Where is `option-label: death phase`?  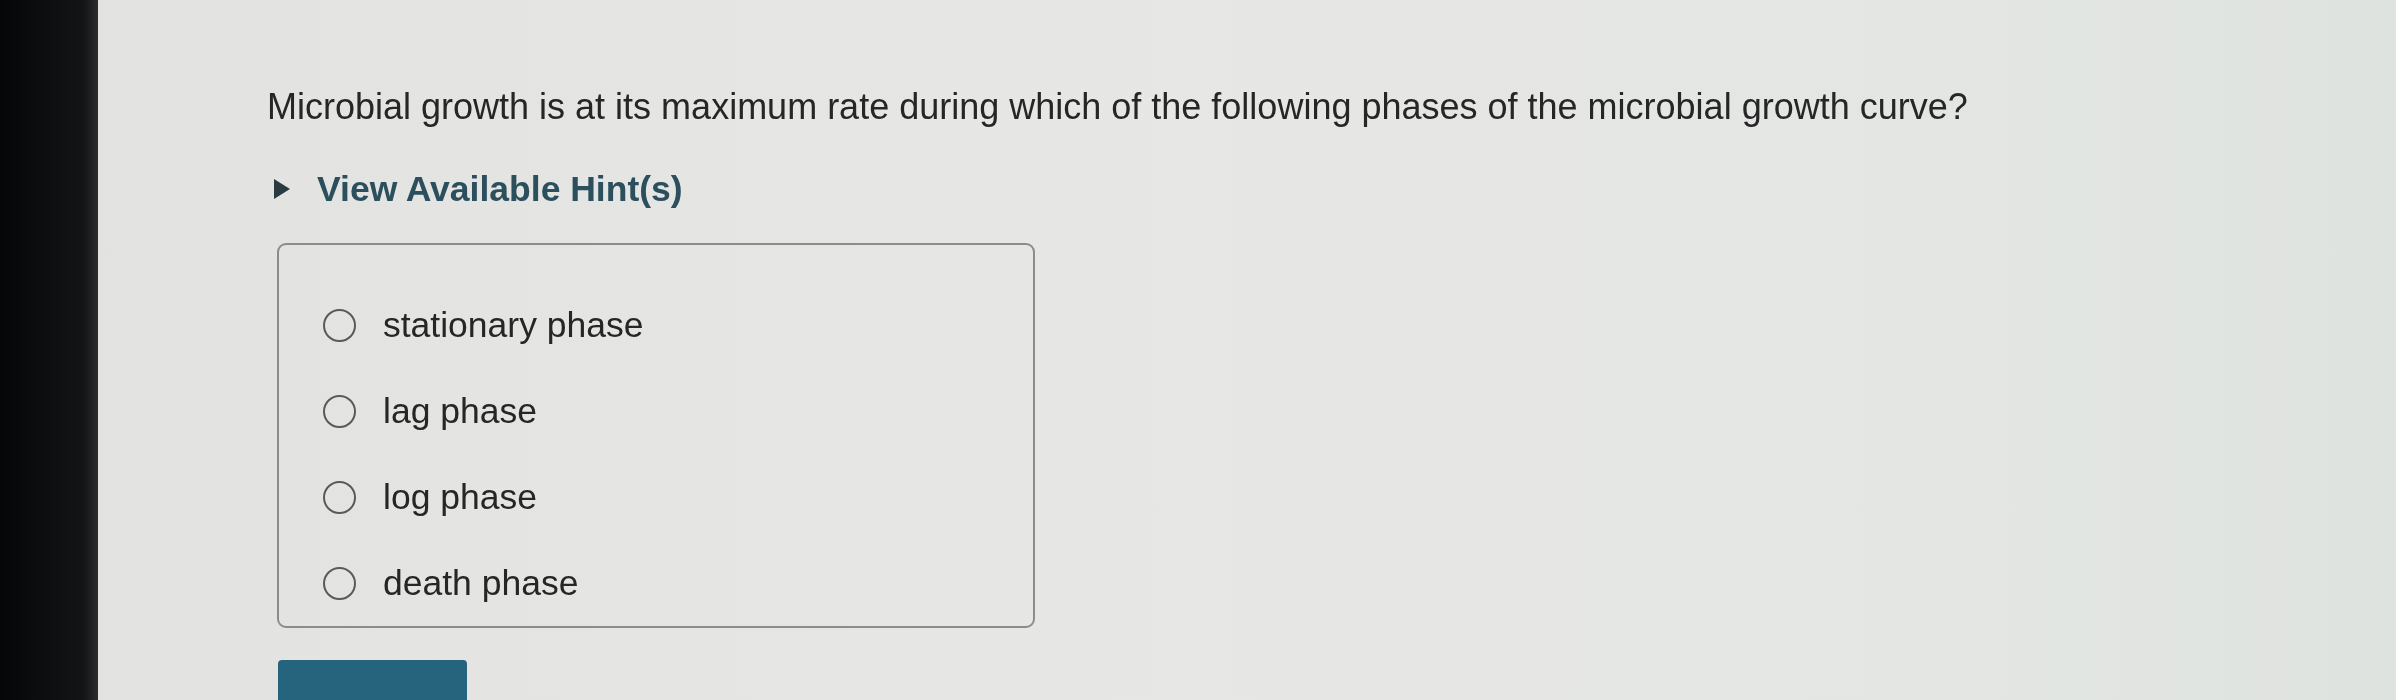
option-label: death phase is located at coordinates (481, 583).